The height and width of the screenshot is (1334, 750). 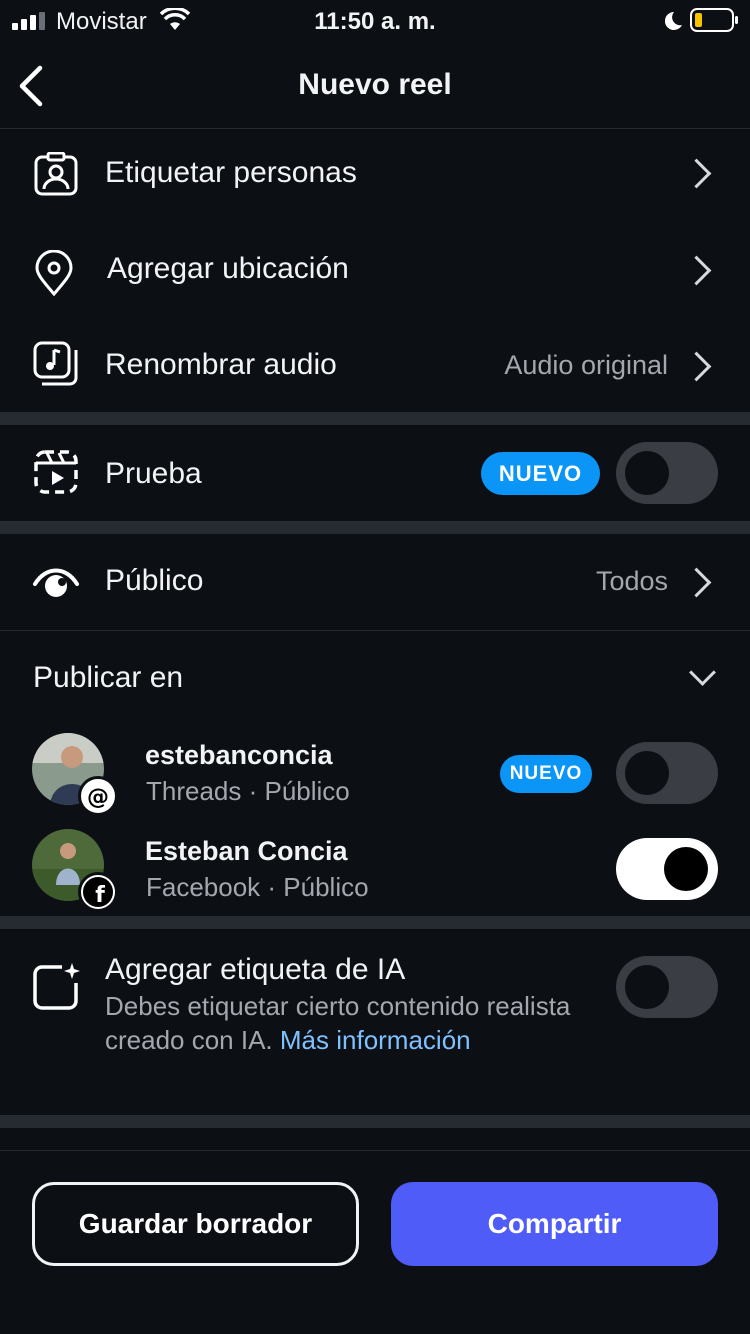 I want to click on svg-text: f, so click(x=100, y=895).